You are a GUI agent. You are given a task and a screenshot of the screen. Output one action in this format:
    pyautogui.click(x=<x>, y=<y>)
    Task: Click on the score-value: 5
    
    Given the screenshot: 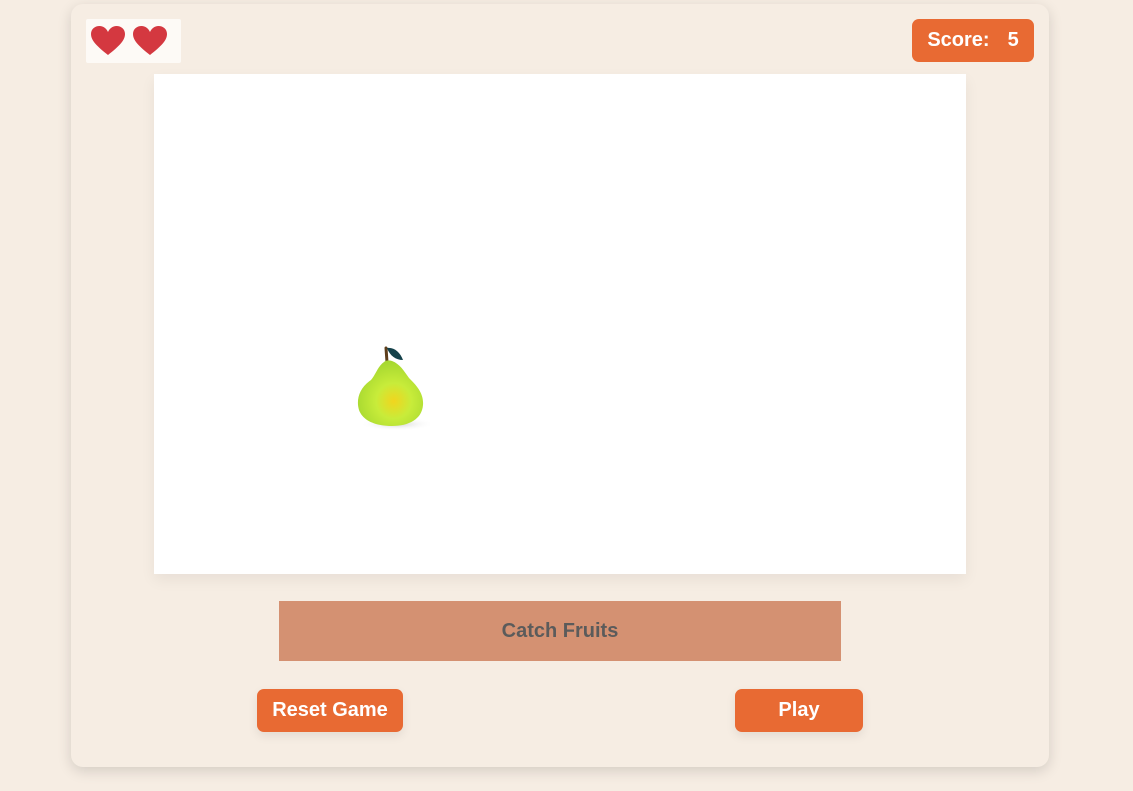 What is the action you would take?
    pyautogui.click(x=1013, y=40)
    